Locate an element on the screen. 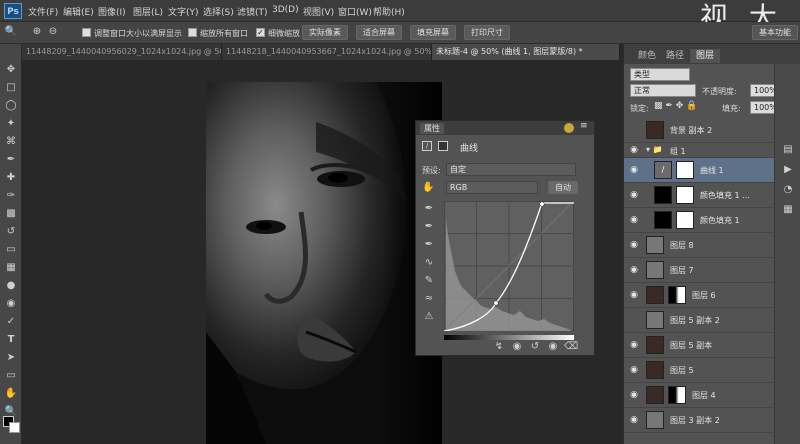 The height and width of the screenshot is (444, 800). preset-select: 自定 is located at coordinates (511, 169).